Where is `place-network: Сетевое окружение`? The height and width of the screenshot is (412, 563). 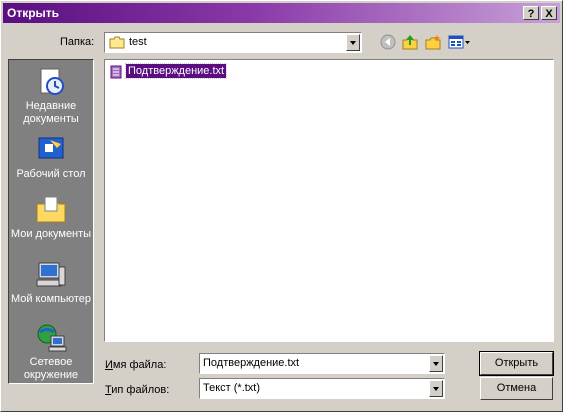
place-network: Сетевое окружение is located at coordinates (51, 352).